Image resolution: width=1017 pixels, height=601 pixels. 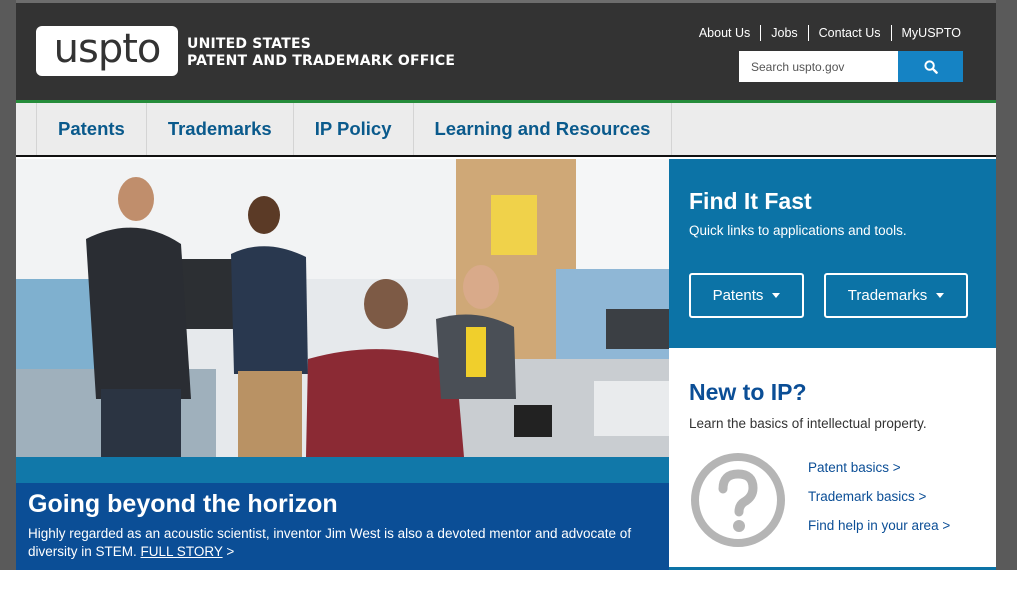 What do you see at coordinates (879, 525) in the screenshot?
I see `find-help-link: Find help in your area >` at bounding box center [879, 525].